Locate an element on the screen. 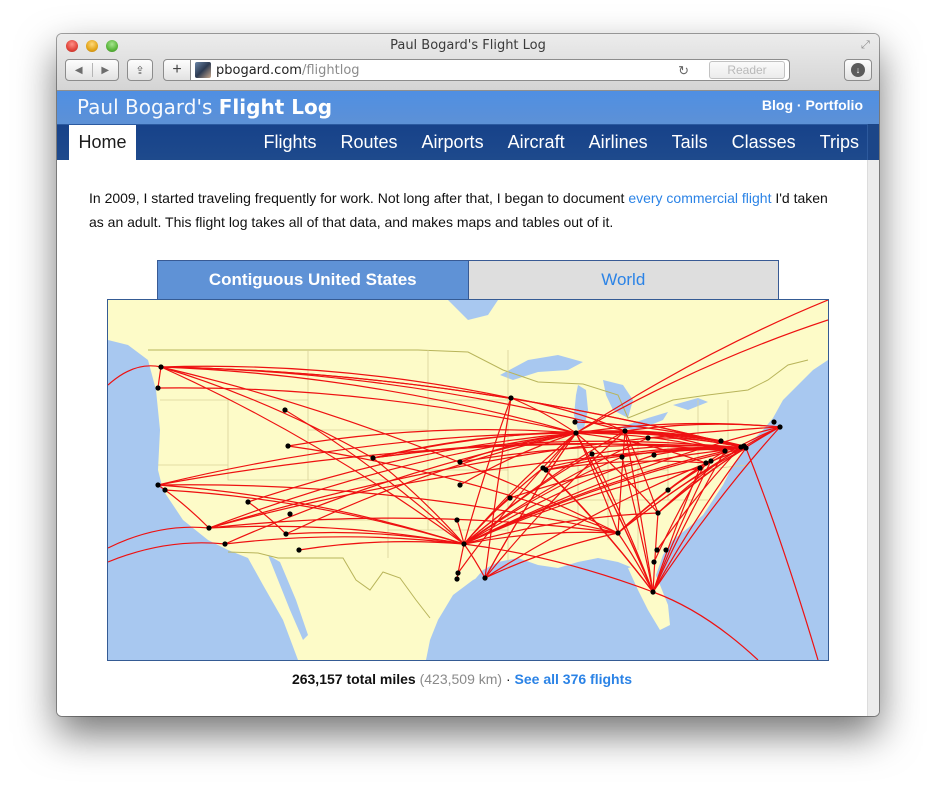 This screenshot has height=795, width=936. nav-routes: Routes is located at coordinates (369, 142).